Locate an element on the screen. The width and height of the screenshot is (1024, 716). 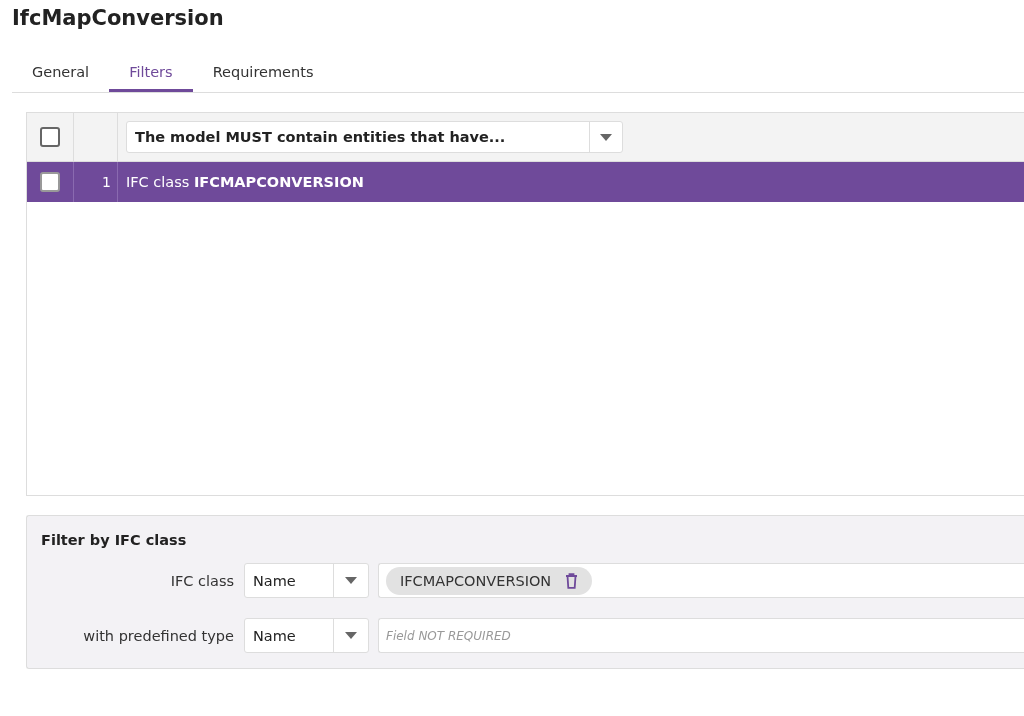
class-tag: IFCMAPCONVERSION is located at coordinates (489, 580).